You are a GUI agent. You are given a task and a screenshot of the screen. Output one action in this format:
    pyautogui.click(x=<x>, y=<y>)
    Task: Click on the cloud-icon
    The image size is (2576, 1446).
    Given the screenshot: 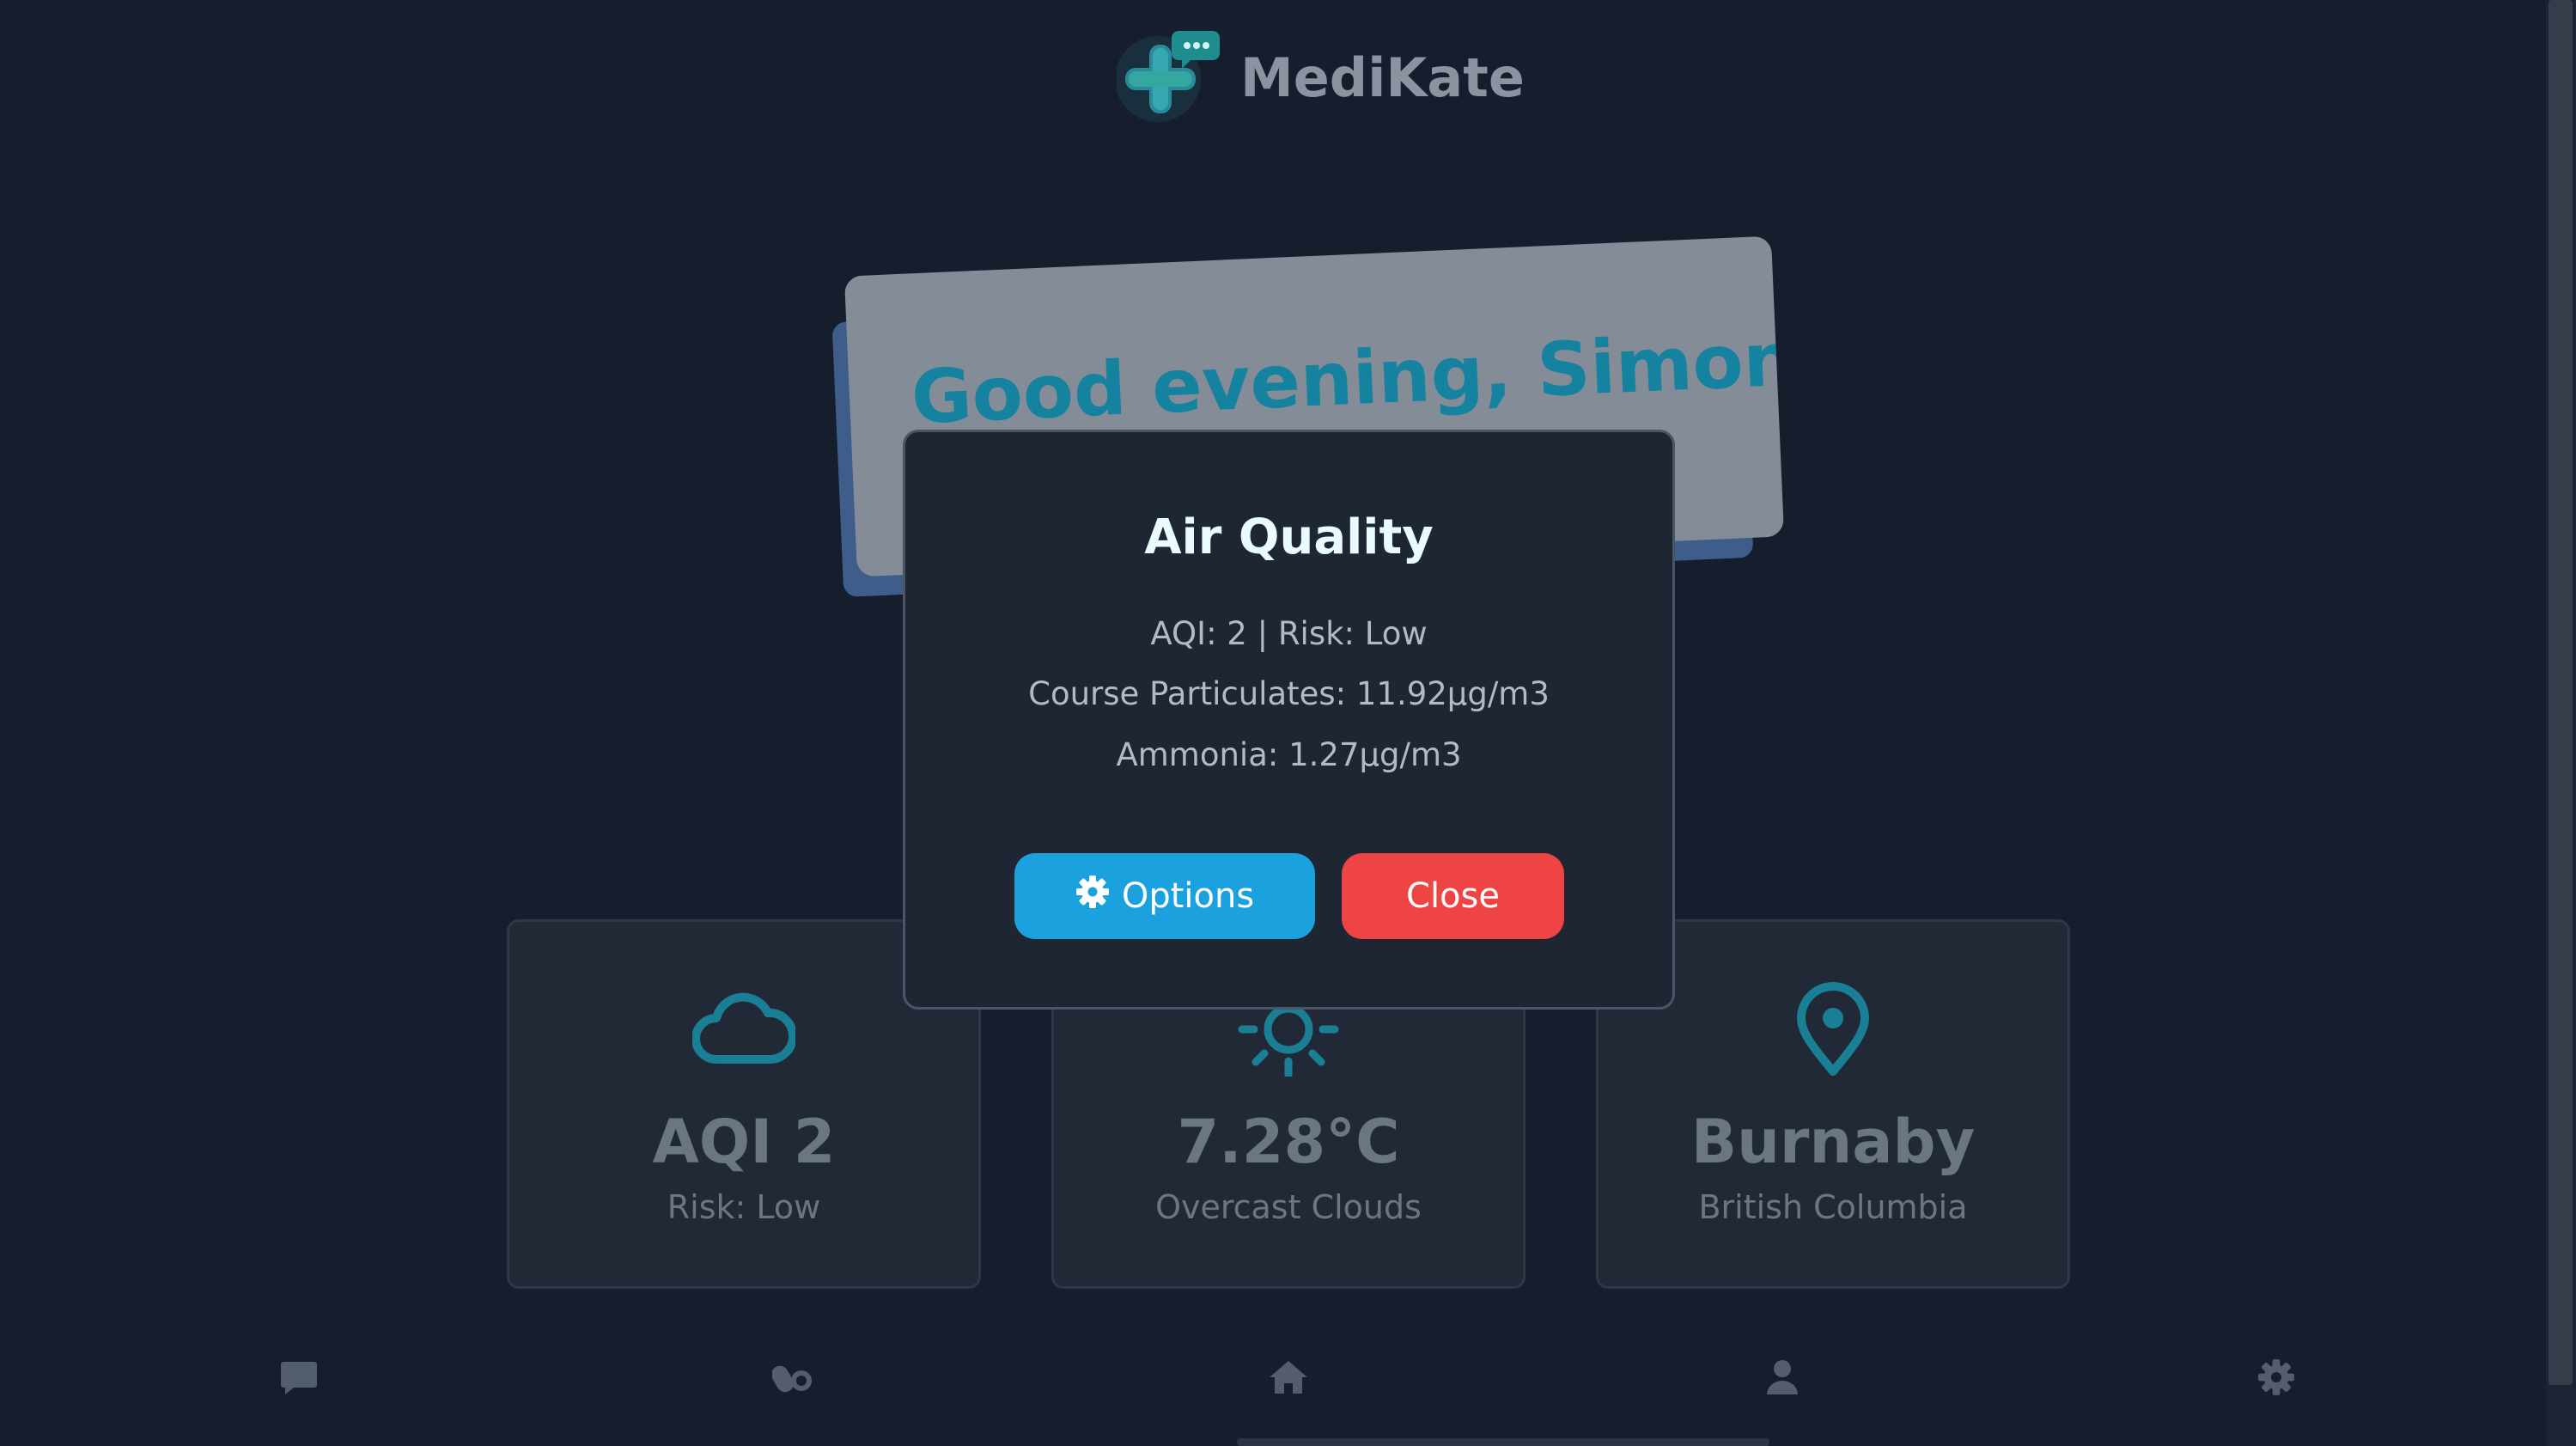 What is the action you would take?
    pyautogui.click(x=743, y=1029)
    